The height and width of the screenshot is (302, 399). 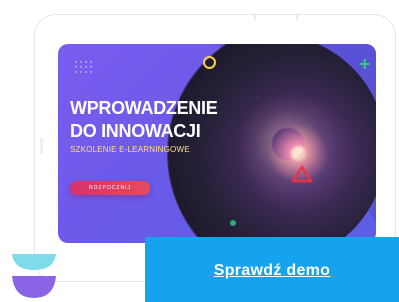 I want to click on green-dot-decoration, so click(x=233, y=223).